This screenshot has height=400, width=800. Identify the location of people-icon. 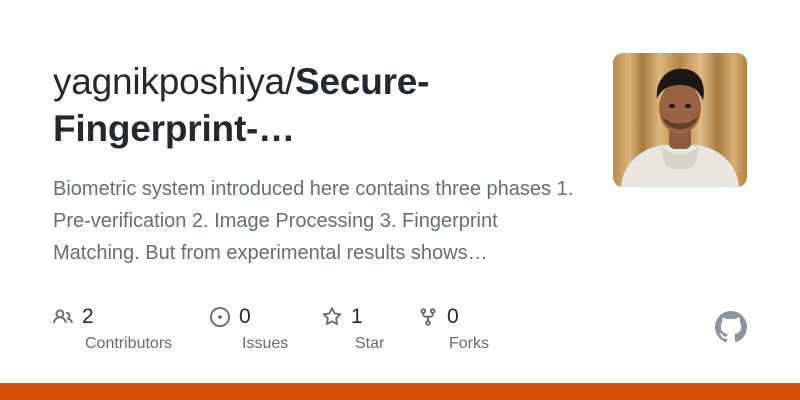
(63, 316).